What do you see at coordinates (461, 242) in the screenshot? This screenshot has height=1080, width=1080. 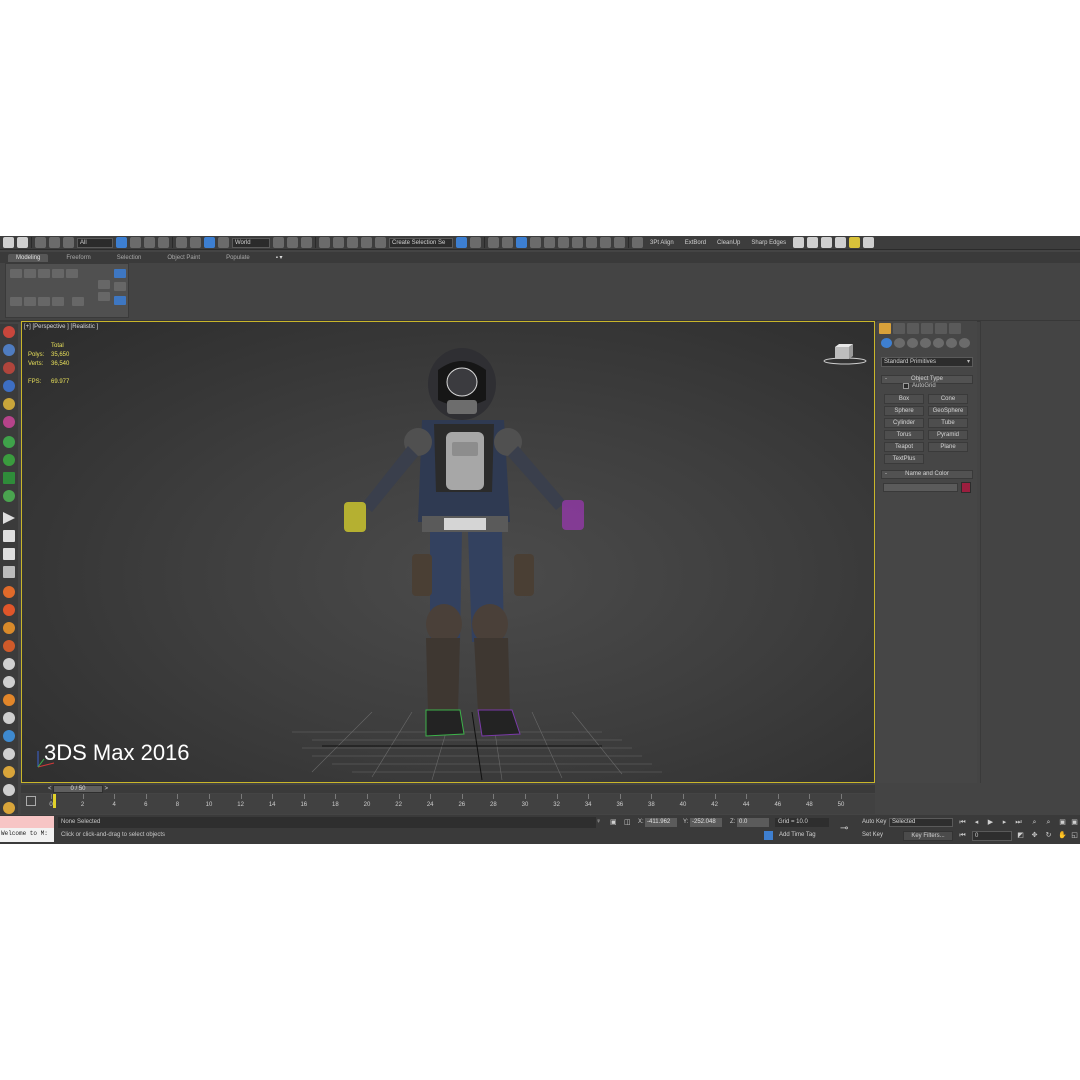 I see `mirror-icon` at bounding box center [461, 242].